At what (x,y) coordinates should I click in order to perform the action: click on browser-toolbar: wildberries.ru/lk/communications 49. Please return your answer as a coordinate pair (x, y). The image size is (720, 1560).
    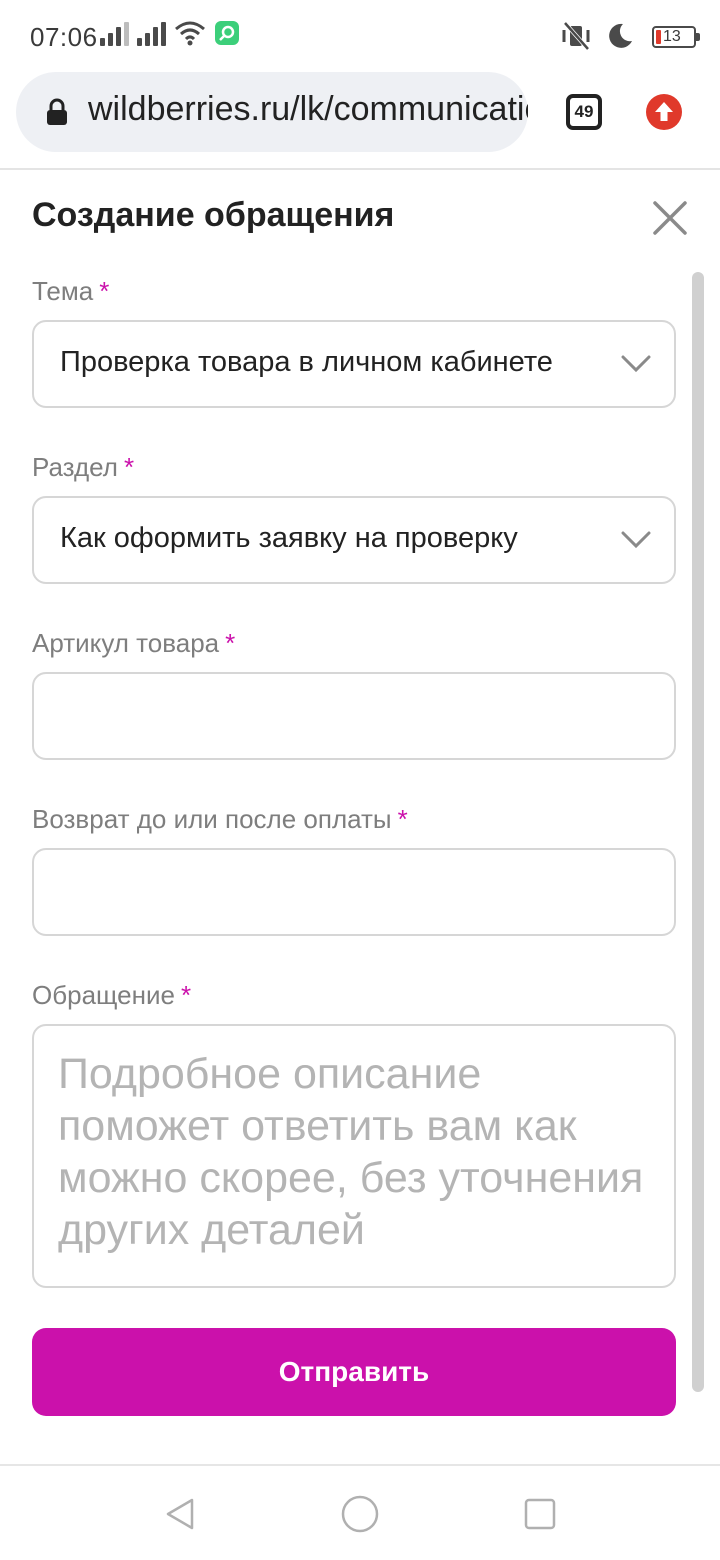
    Looking at the image, I should click on (360, 121).